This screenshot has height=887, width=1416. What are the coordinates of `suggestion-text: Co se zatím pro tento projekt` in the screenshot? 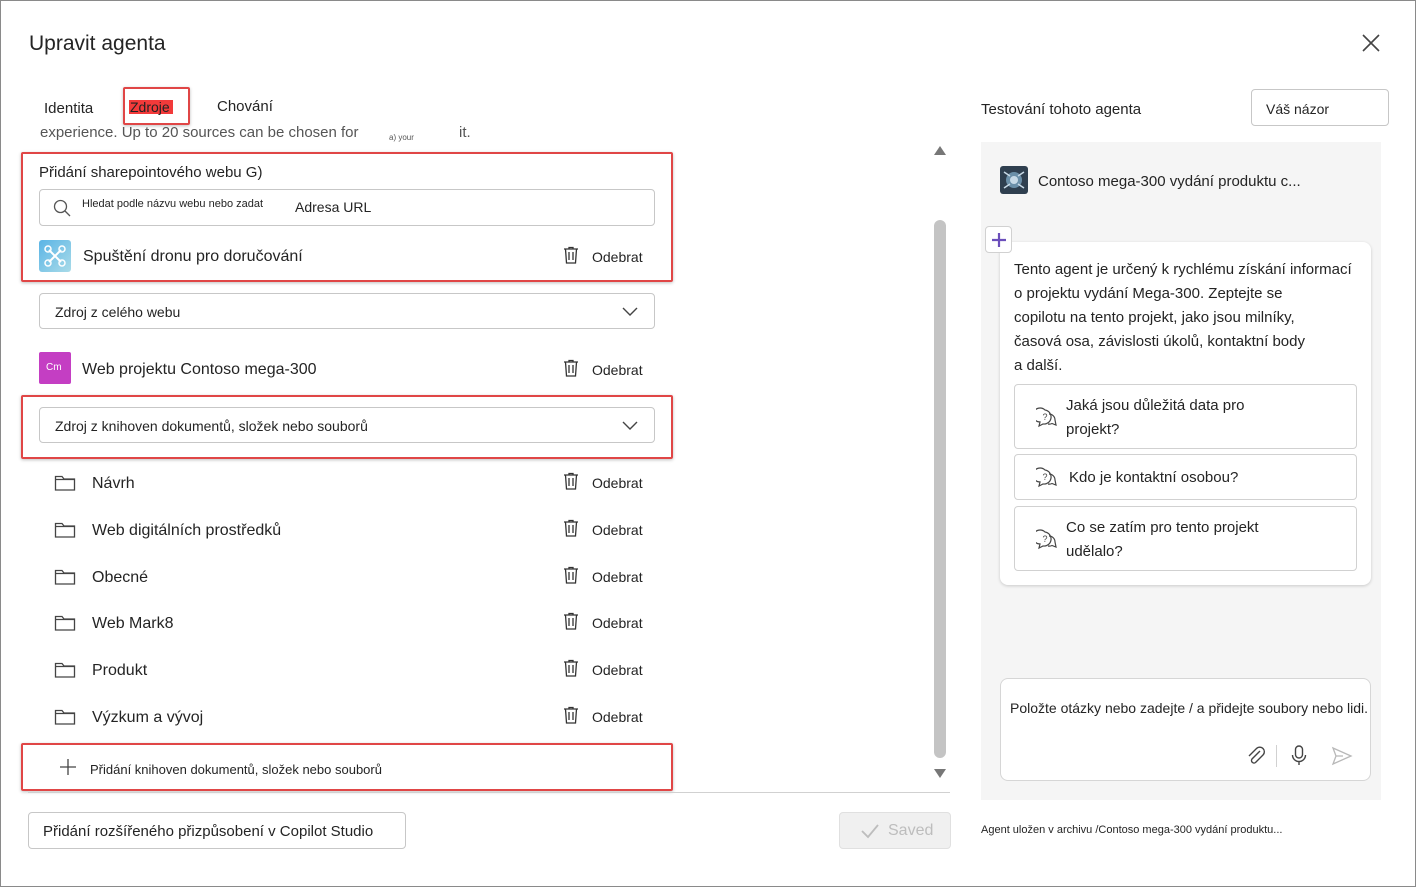 It's located at (1162, 527).